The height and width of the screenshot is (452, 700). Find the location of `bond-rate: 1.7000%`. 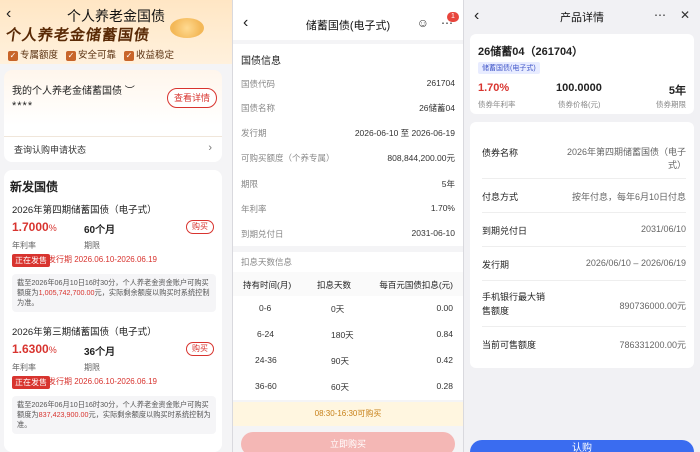

bond-rate: 1.7000% is located at coordinates (34, 227).